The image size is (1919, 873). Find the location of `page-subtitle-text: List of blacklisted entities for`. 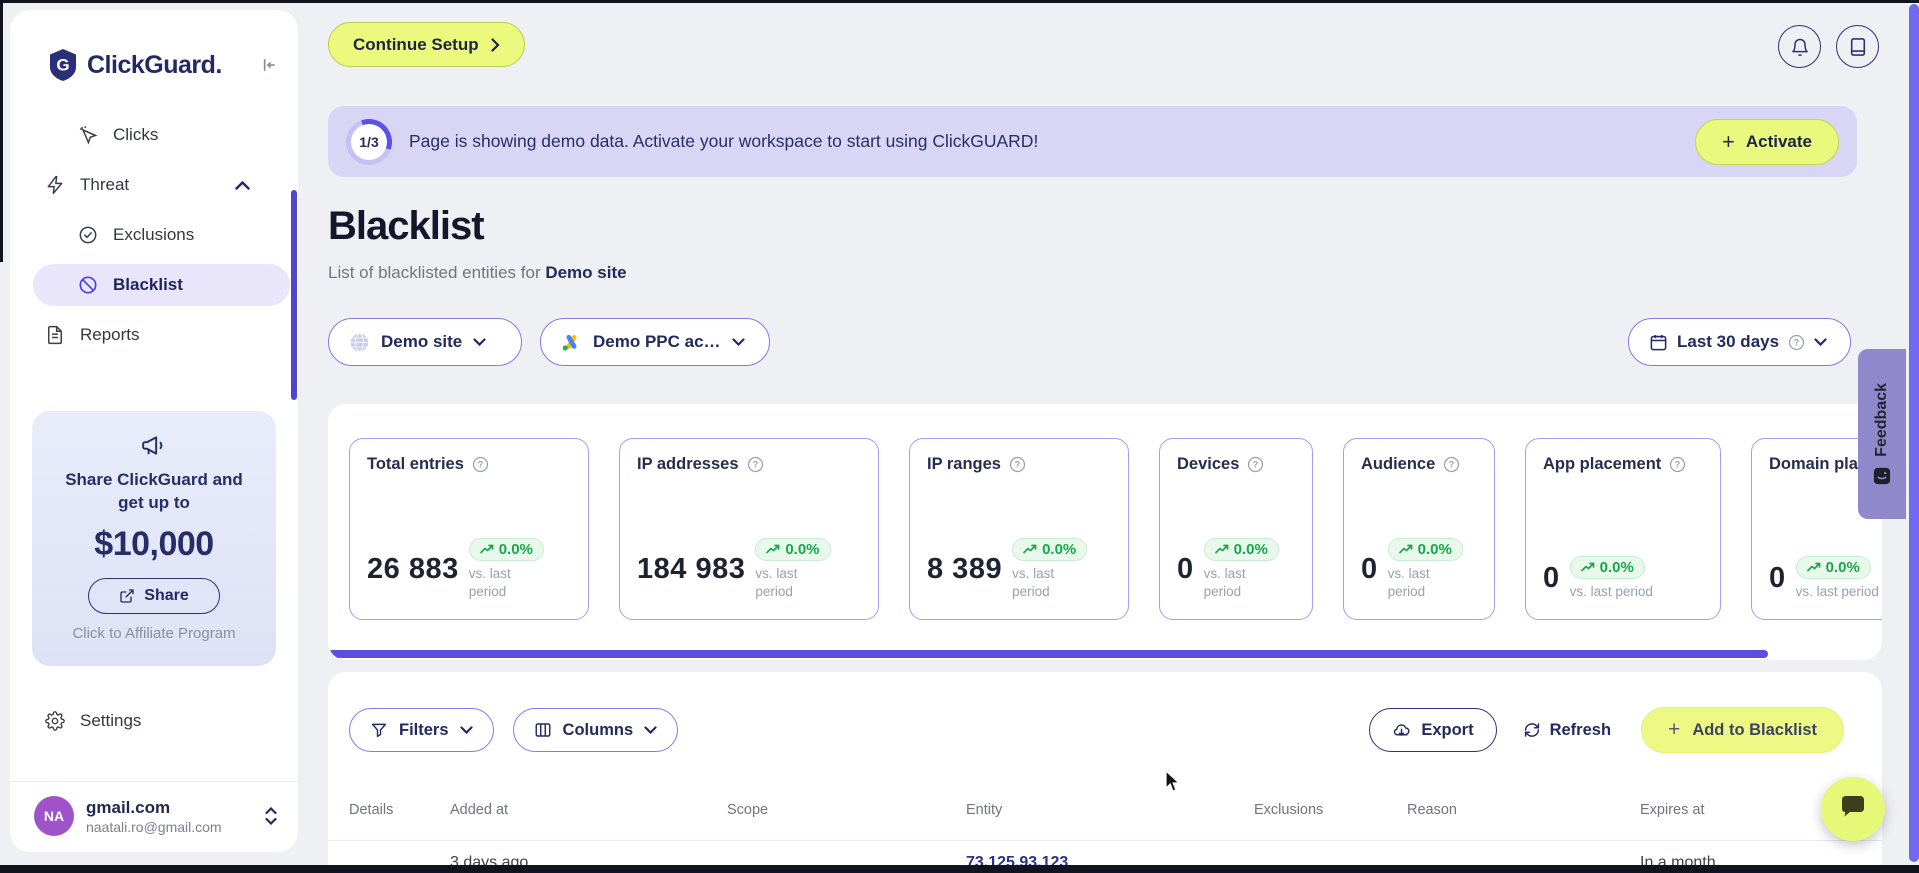

page-subtitle-text: List of blacklisted entities for is located at coordinates (437, 272).